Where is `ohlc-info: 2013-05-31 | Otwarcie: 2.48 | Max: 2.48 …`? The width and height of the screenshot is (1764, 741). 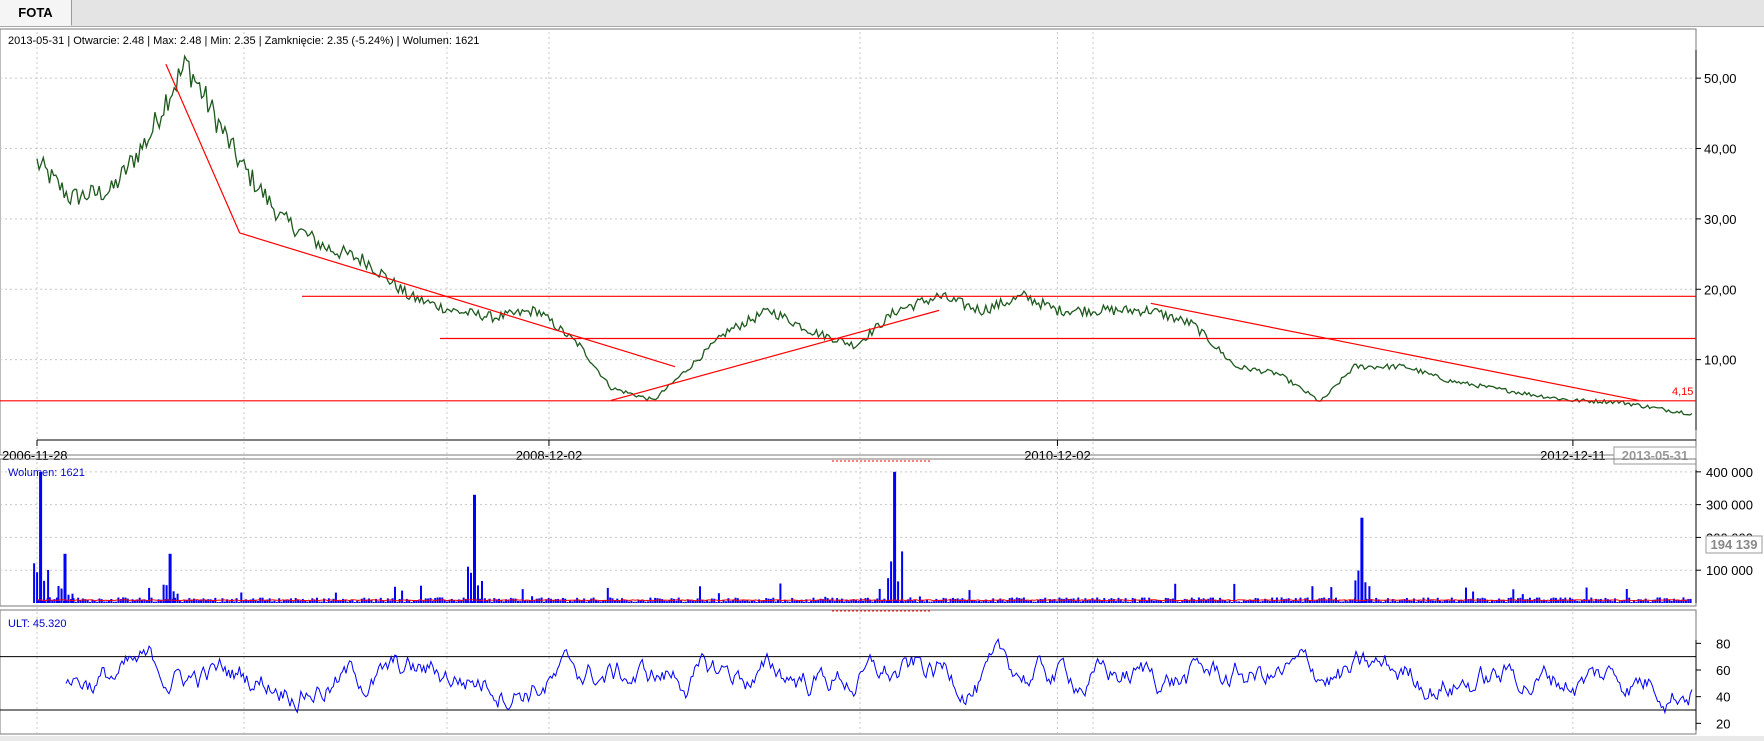 ohlc-info: 2013-05-31 | Otwarcie: 2.48 | Max: 2.48 … is located at coordinates (243, 41).